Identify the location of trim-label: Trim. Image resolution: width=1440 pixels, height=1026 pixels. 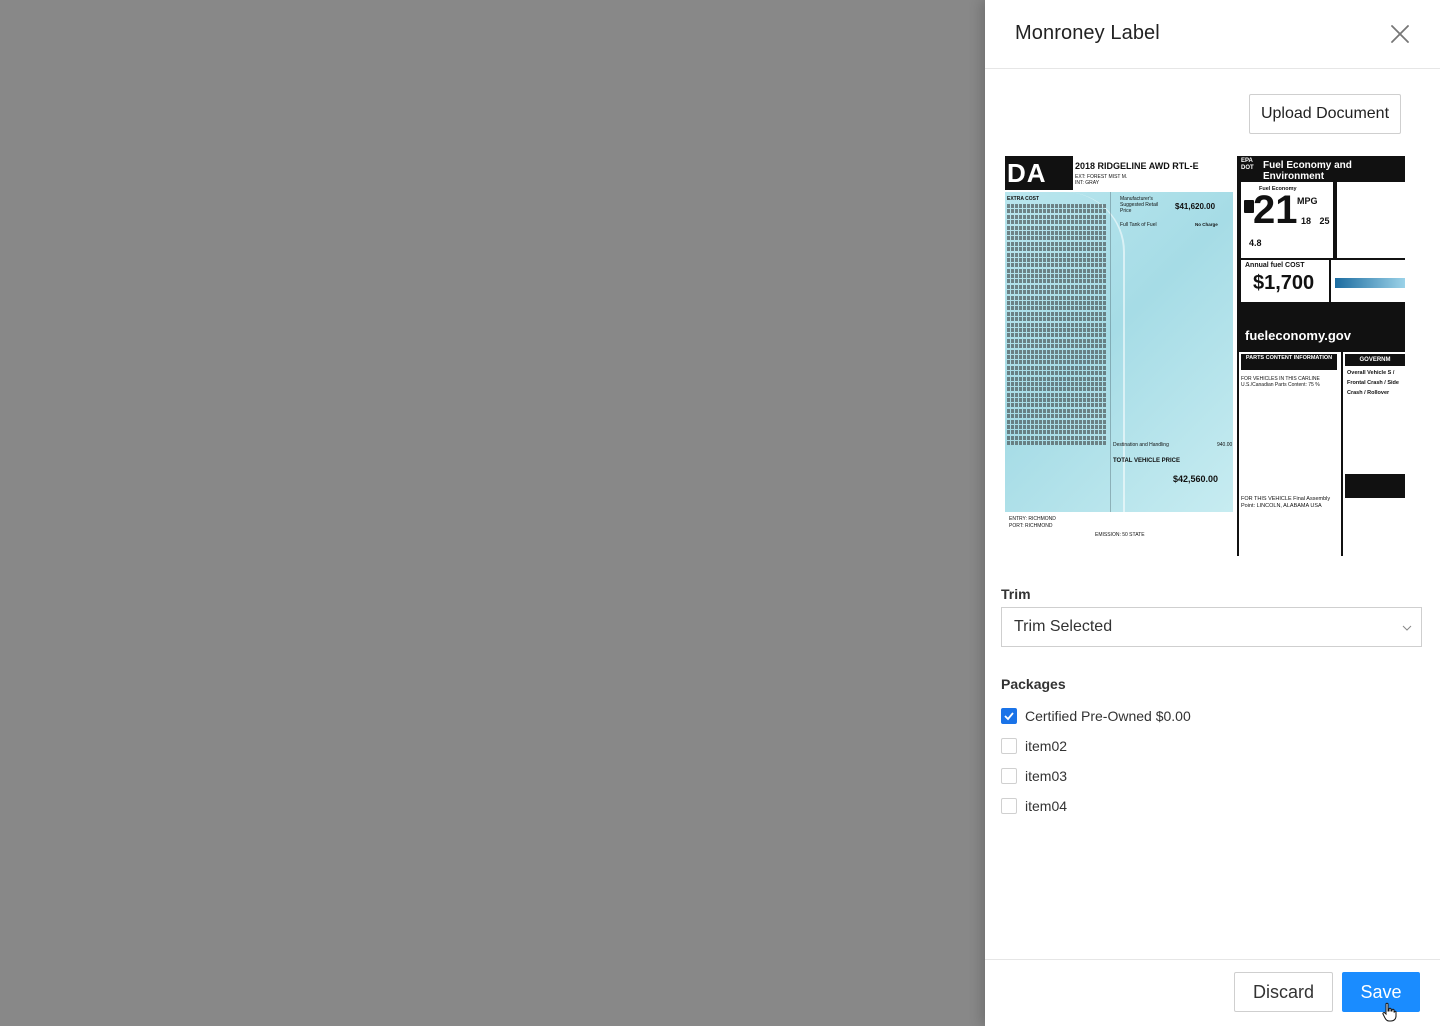
(1016, 594).